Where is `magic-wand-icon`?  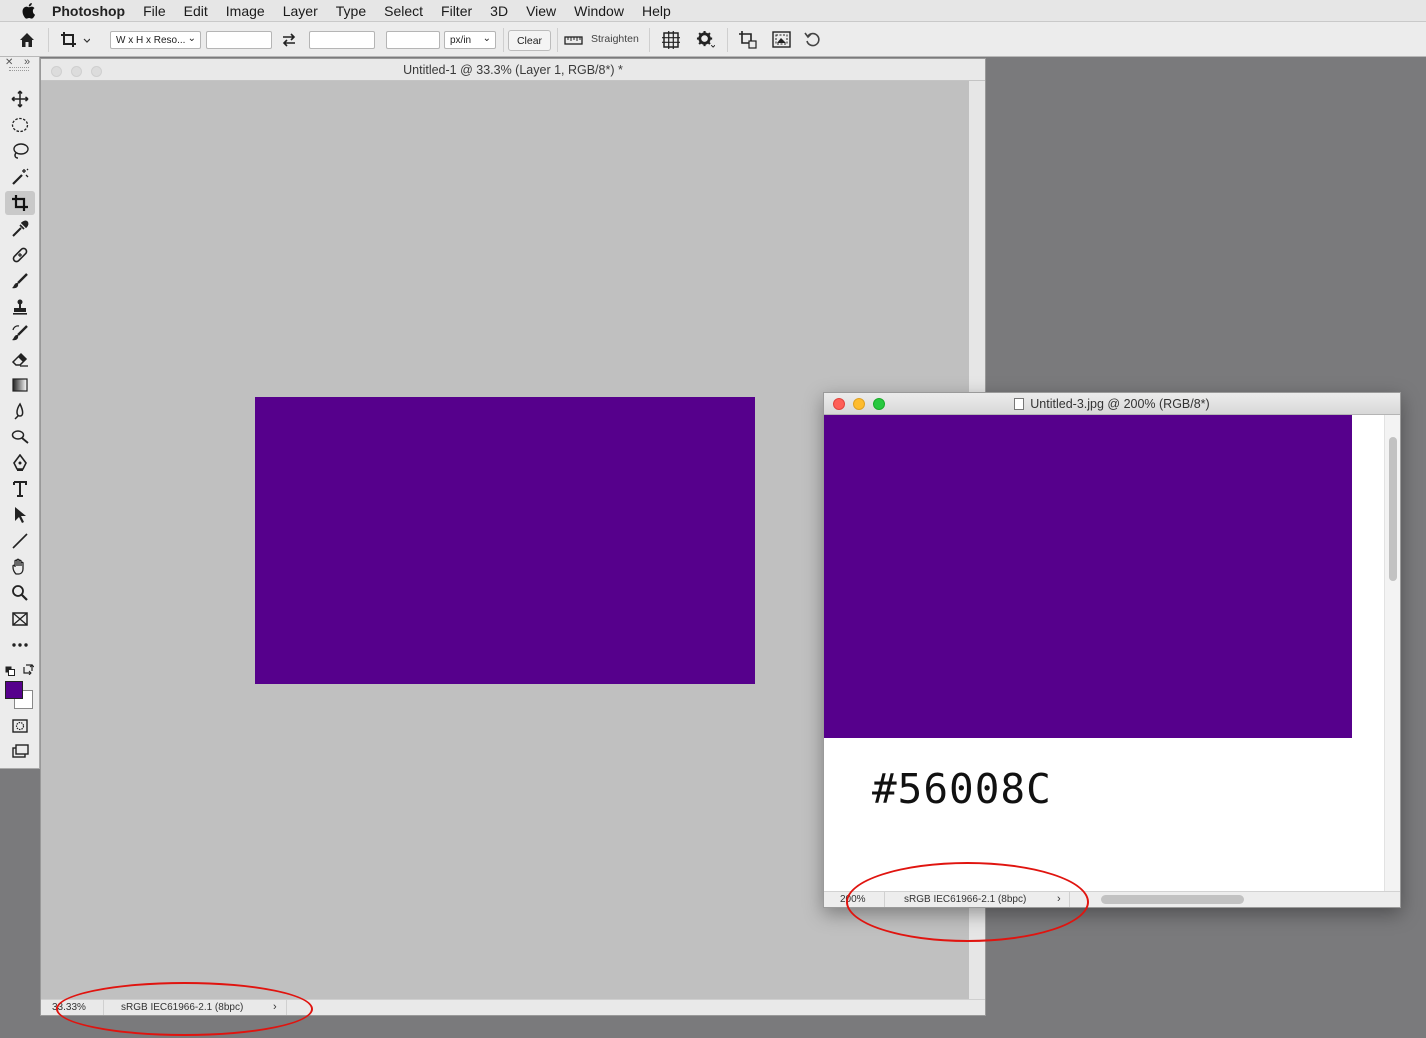 magic-wand-icon is located at coordinates (20, 177).